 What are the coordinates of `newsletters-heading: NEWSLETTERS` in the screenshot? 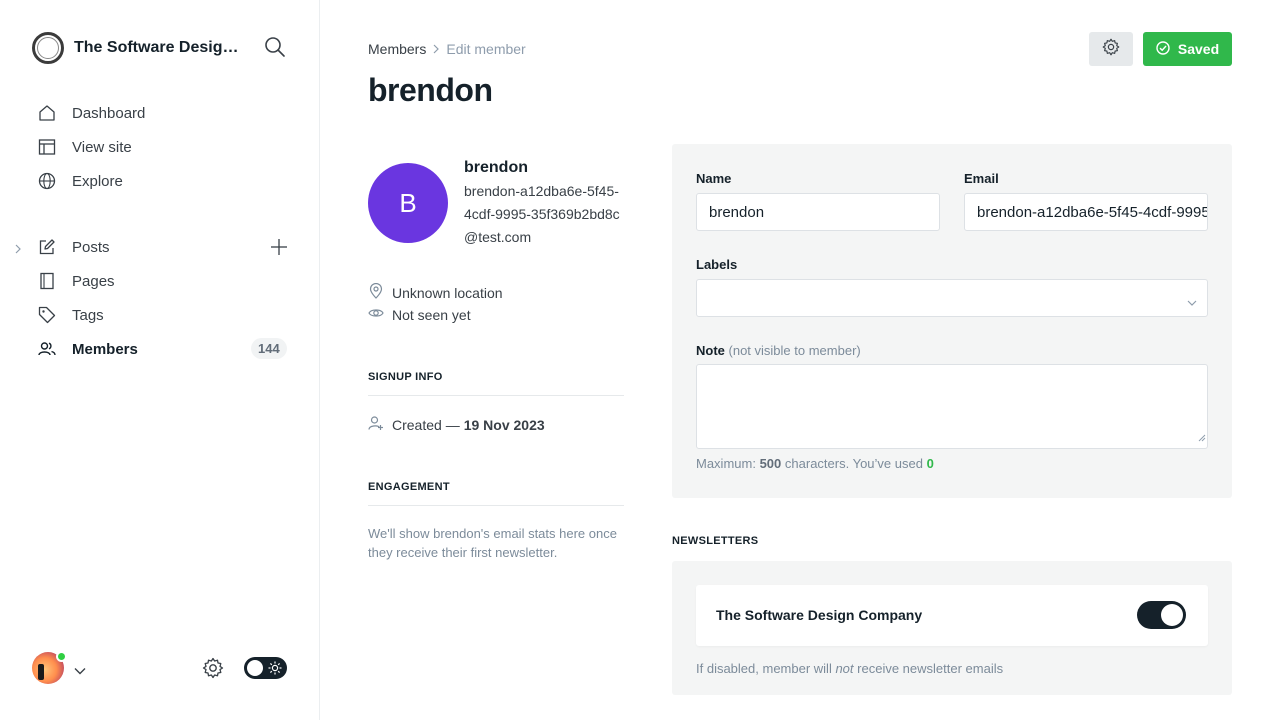 It's located at (715, 541).